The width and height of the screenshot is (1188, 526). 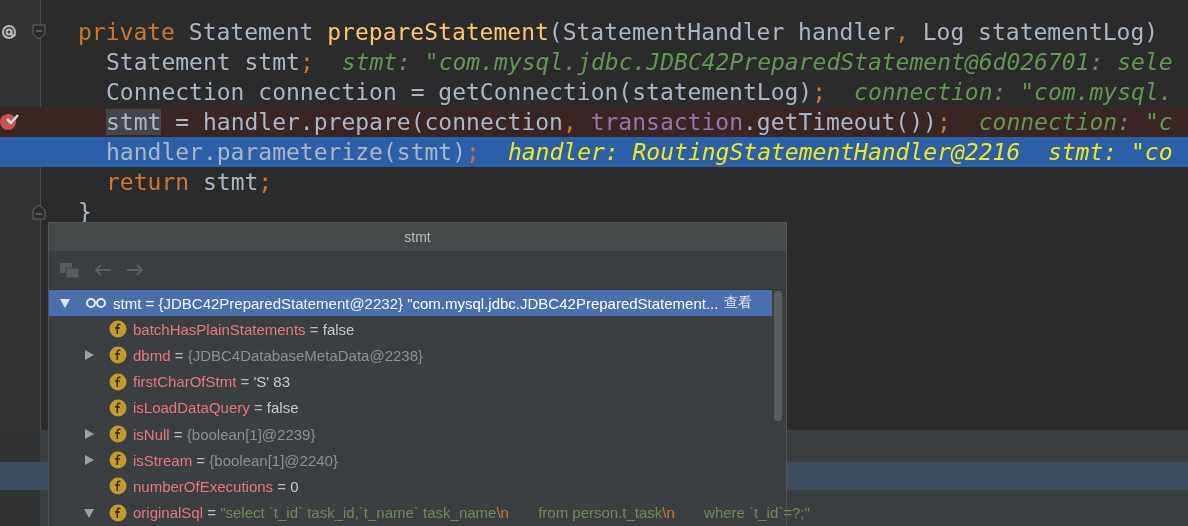 What do you see at coordinates (840, 152) in the screenshot?
I see `inline-hint: handler: RoutingStatementHandler@2216 stmt: "co` at bounding box center [840, 152].